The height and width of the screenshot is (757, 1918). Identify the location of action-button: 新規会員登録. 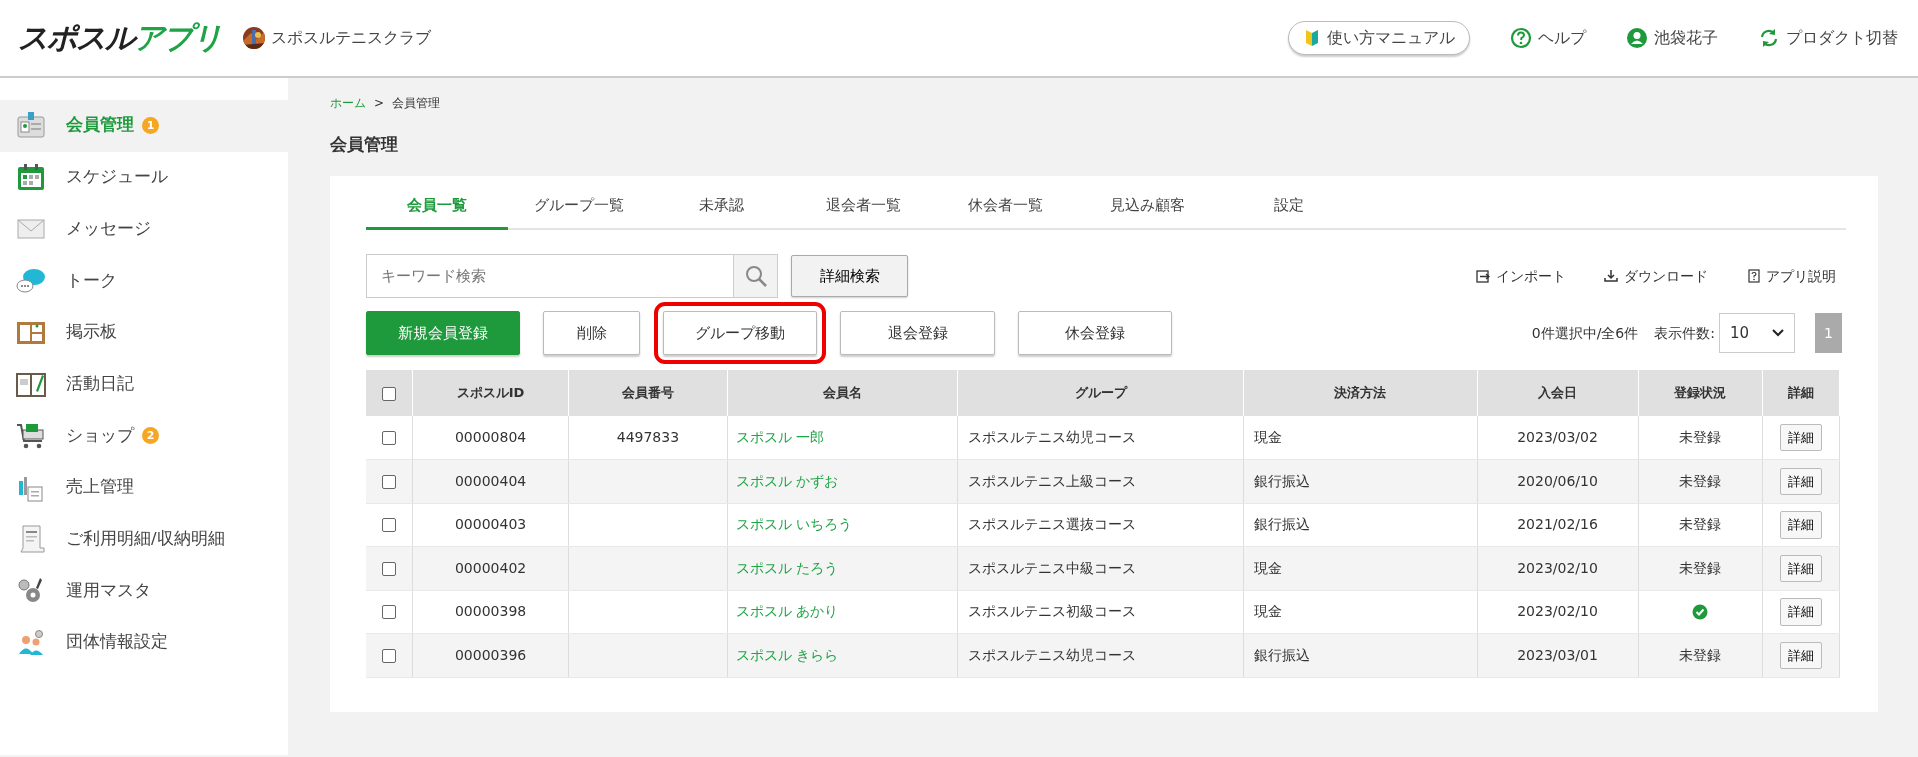
(443, 333).